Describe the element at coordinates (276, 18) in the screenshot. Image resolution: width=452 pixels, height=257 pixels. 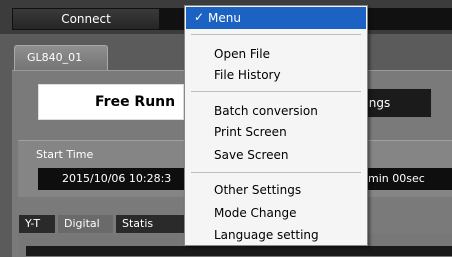
I see `menu-header: ✓ Menu` at that location.